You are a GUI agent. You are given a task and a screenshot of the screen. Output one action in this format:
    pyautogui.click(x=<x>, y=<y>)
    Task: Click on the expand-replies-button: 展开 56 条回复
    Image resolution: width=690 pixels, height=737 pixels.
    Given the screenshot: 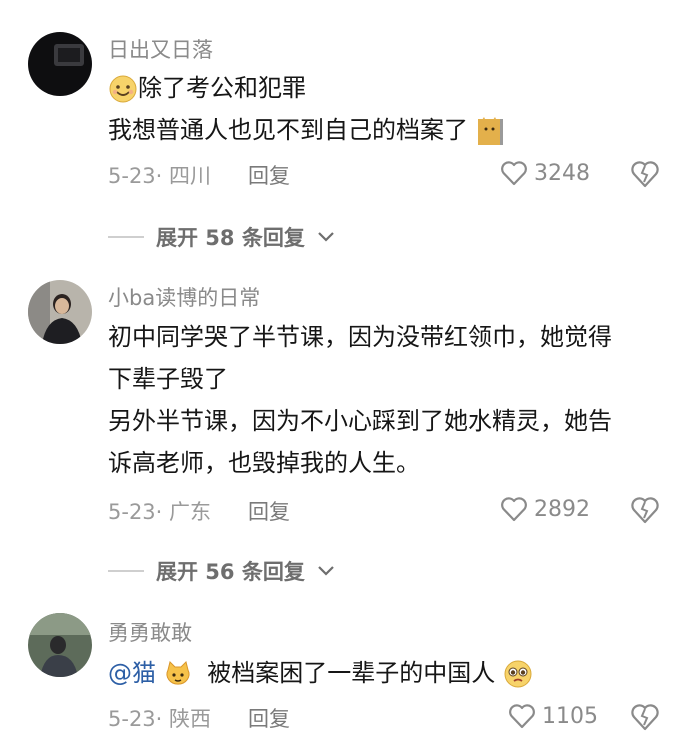 What is the action you would take?
    pyautogui.click(x=221, y=571)
    